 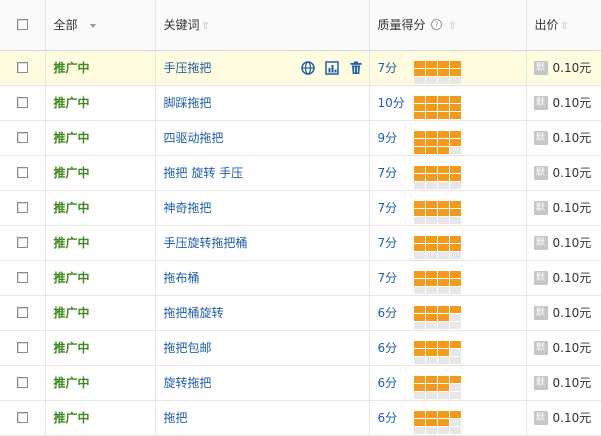 I want to click on keyword-link: 手压拖把, so click(x=188, y=68).